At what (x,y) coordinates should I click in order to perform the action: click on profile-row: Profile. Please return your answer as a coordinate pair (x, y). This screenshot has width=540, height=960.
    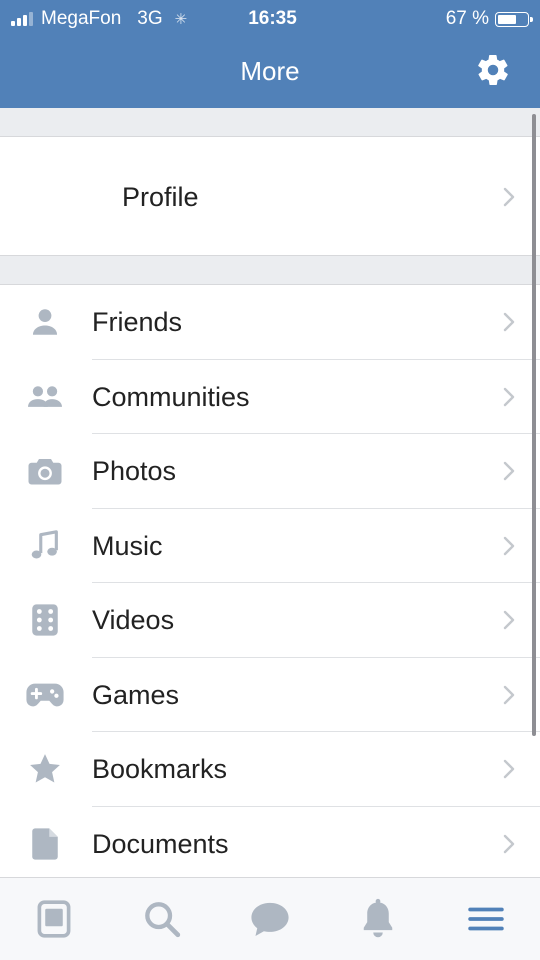
    Looking at the image, I should click on (270, 196).